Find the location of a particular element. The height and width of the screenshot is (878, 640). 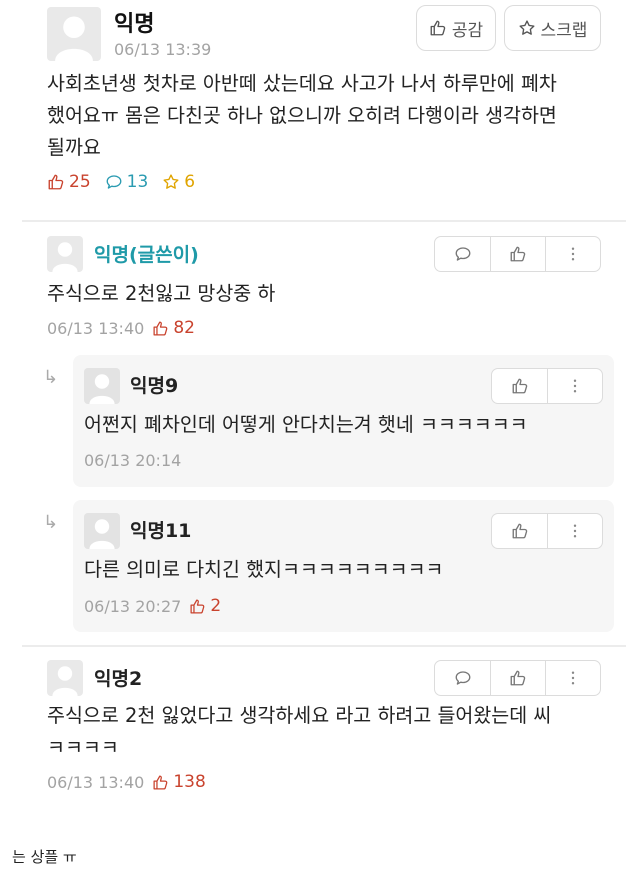

post-like-count: 25 is located at coordinates (69, 182).